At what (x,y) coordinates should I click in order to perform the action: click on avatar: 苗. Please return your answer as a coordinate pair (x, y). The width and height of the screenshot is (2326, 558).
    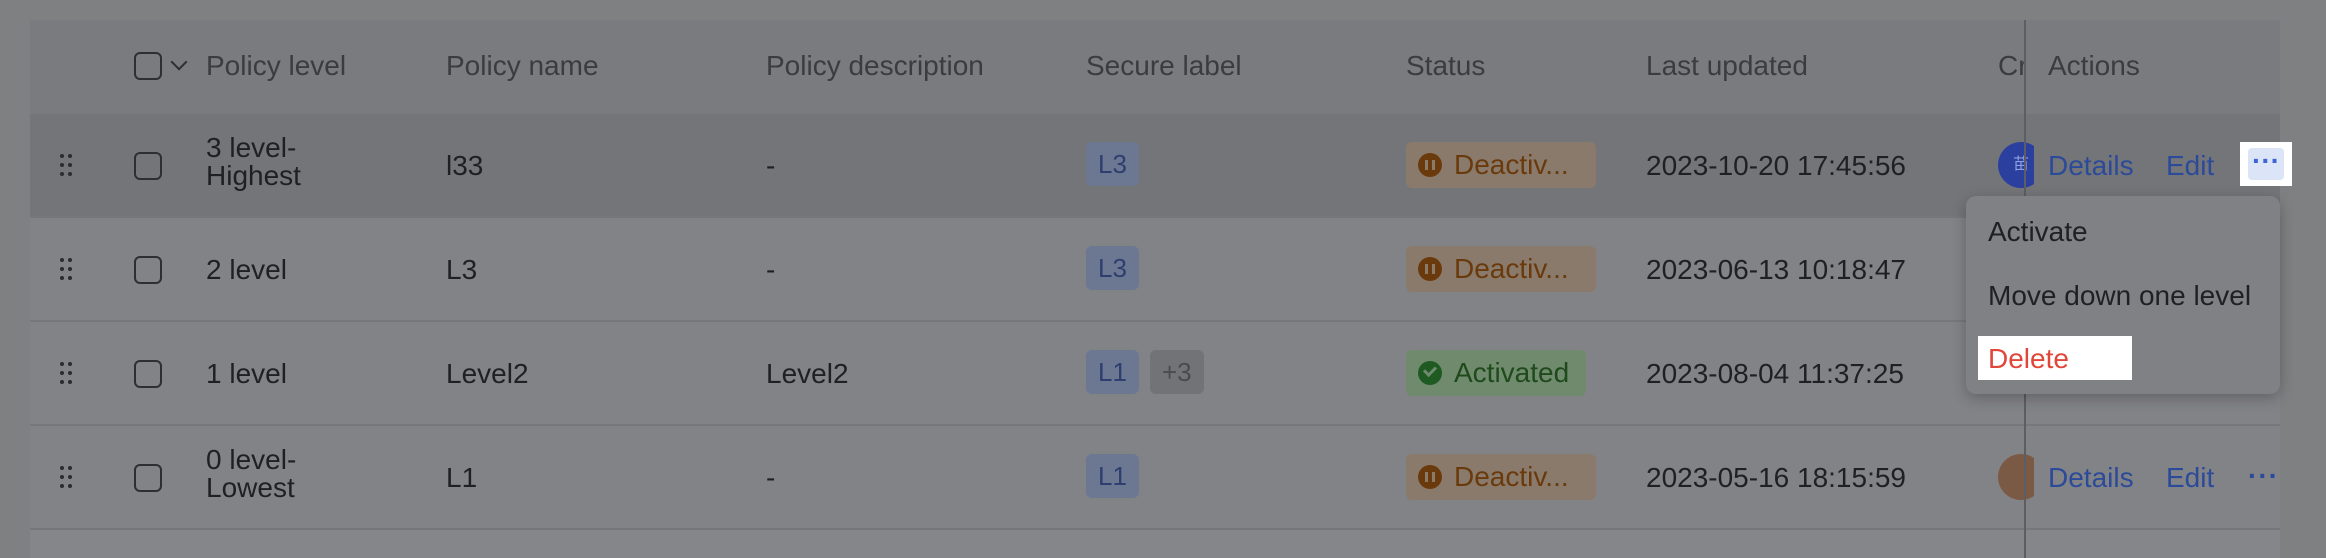
    Looking at the image, I should click on (2016, 165).